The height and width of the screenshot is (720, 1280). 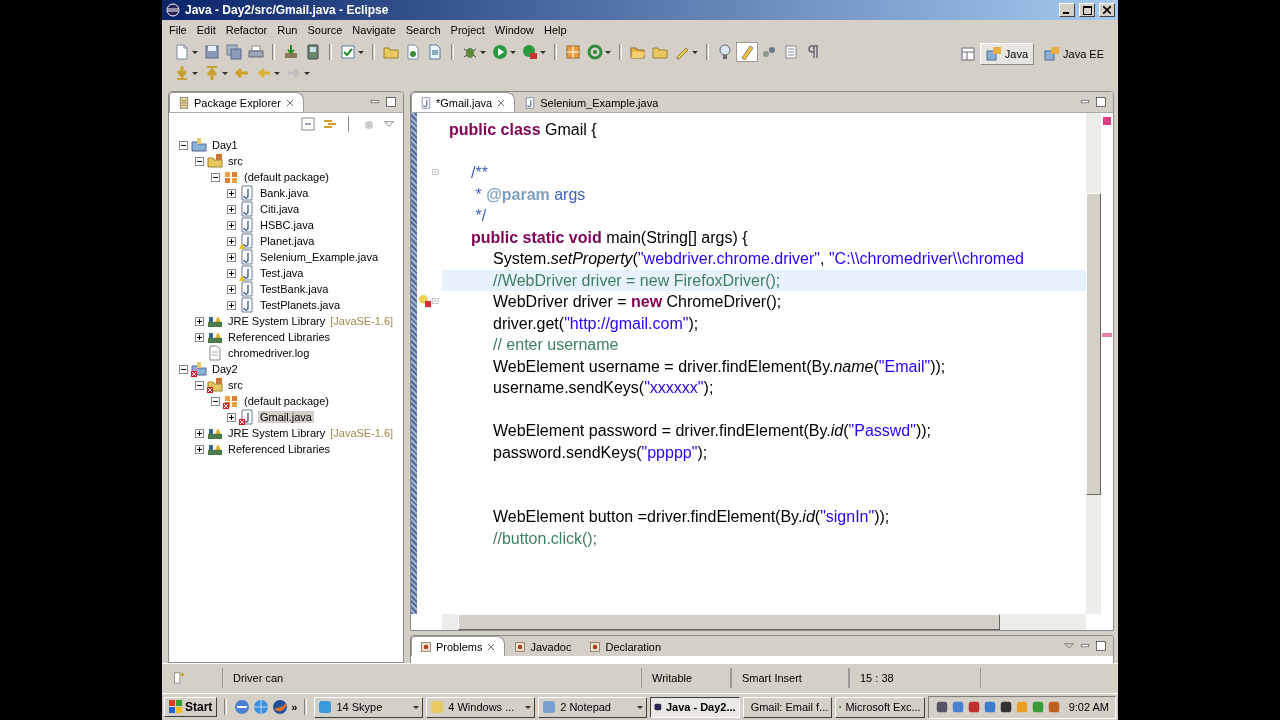 I want to click on view-tab: Problems, so click(x=458, y=646).